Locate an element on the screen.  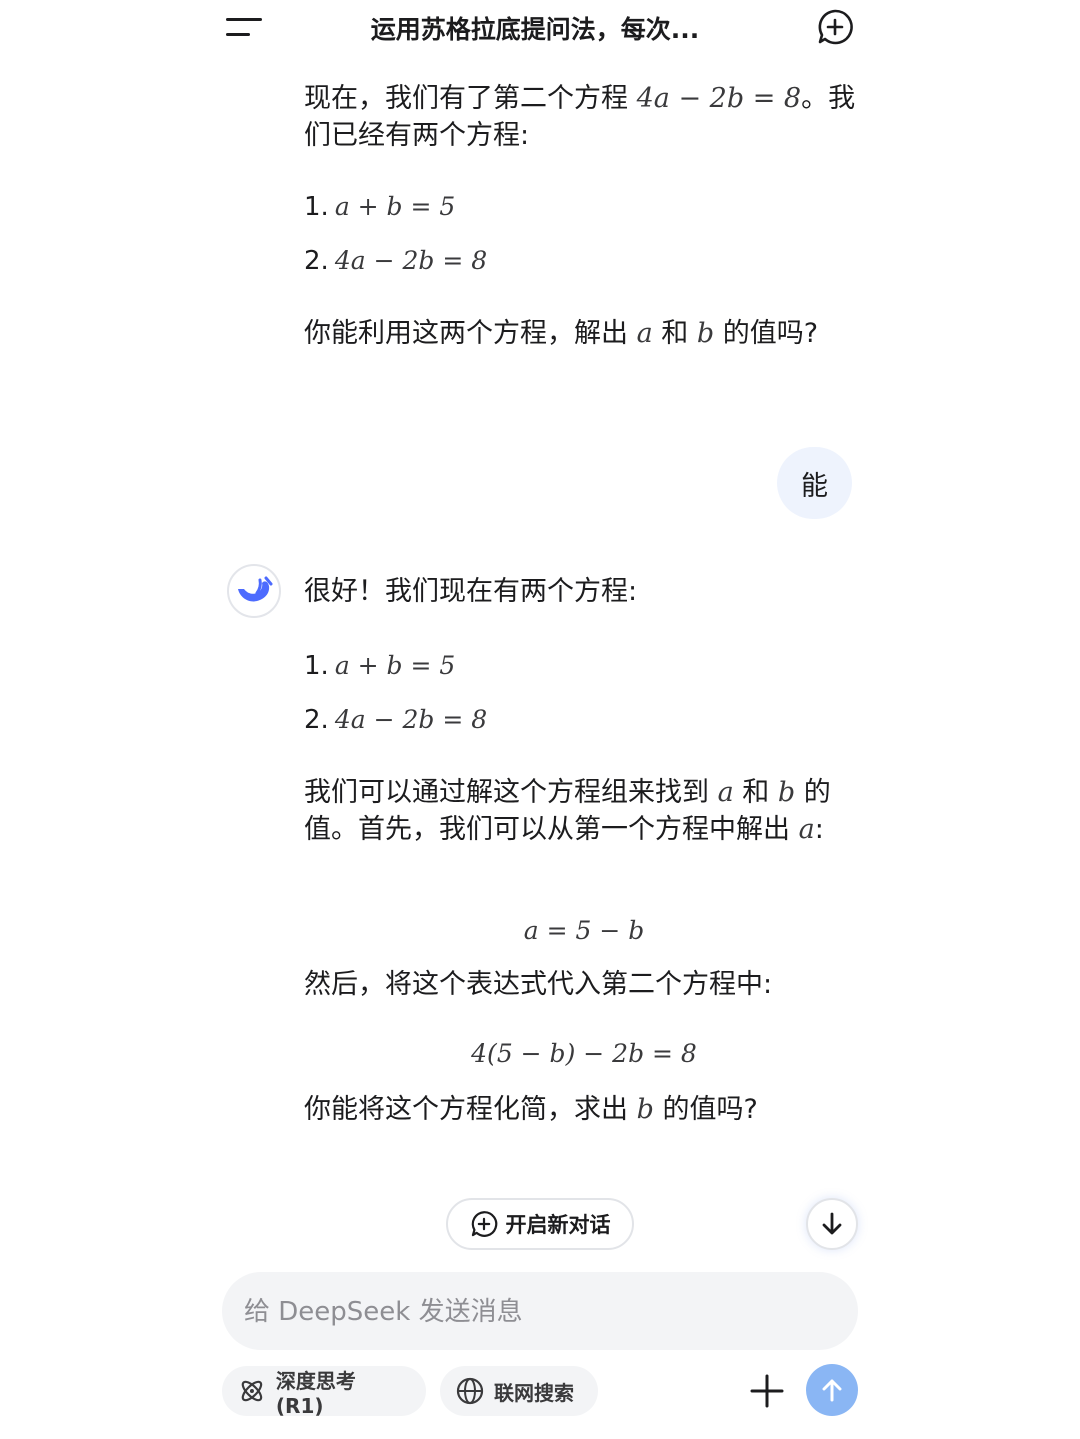
attach-button is located at coordinates (767, 1391).